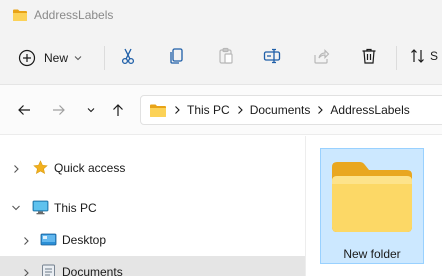 This screenshot has height=276, width=442. Describe the element at coordinates (417, 56) in the screenshot. I see `sort-icon` at that location.